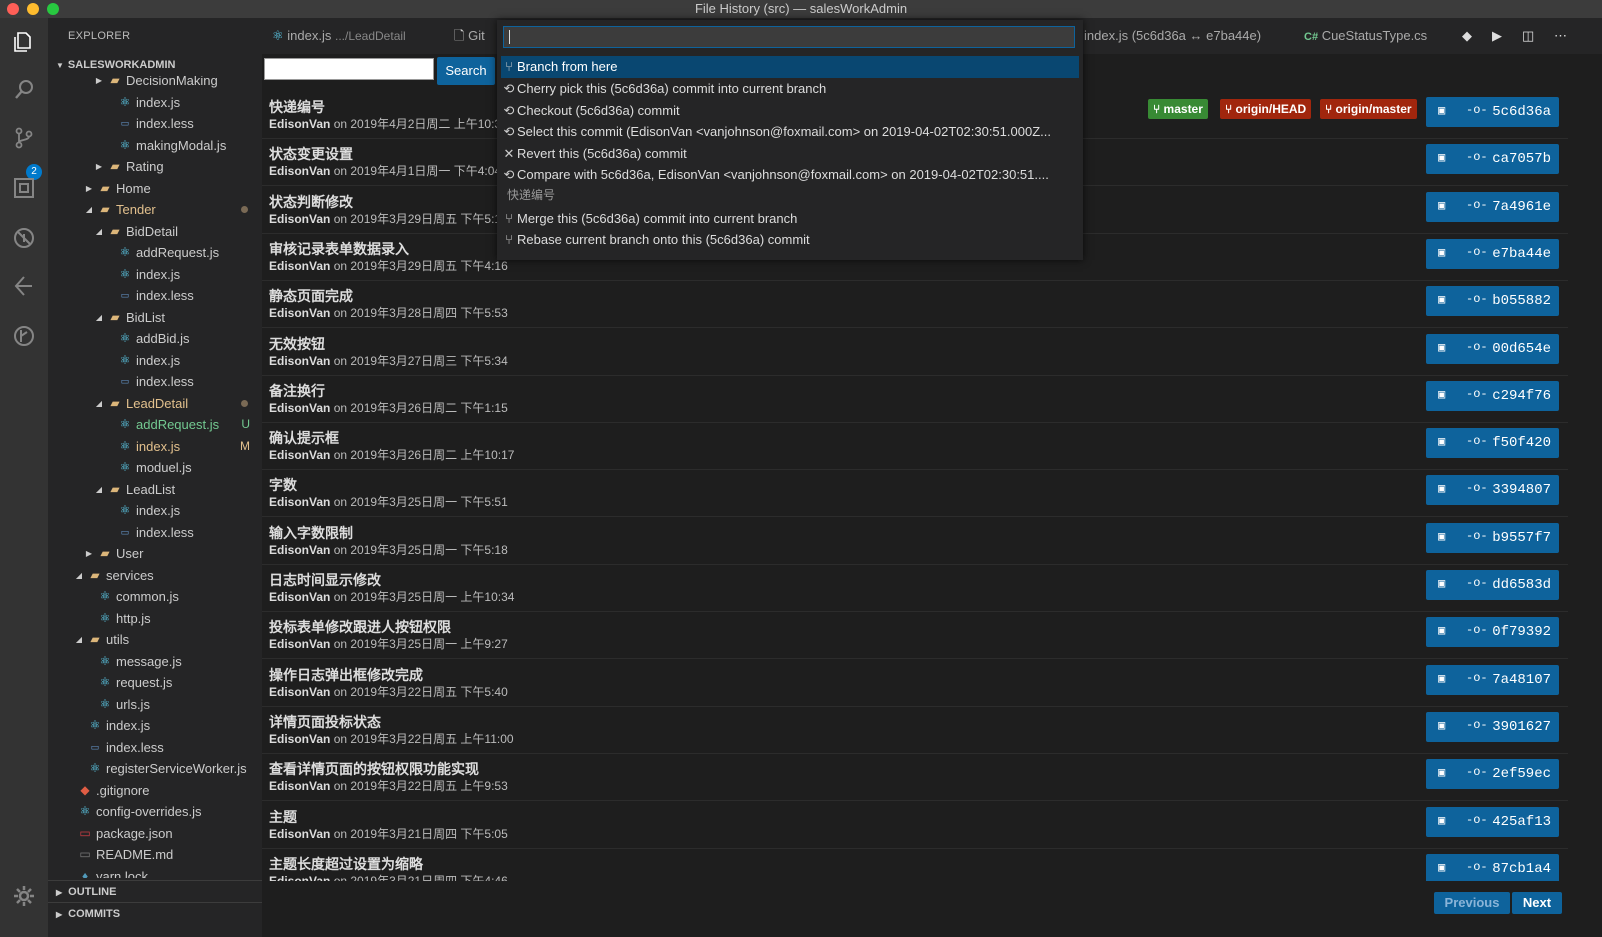 This screenshot has height=937, width=1602. I want to click on previous-button: Previous, so click(1472, 903).